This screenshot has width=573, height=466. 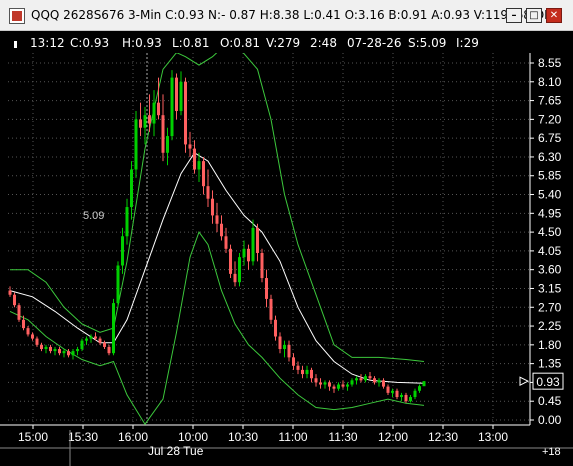 I want to click on x-tick-label: 15:30, so click(x=83, y=437).